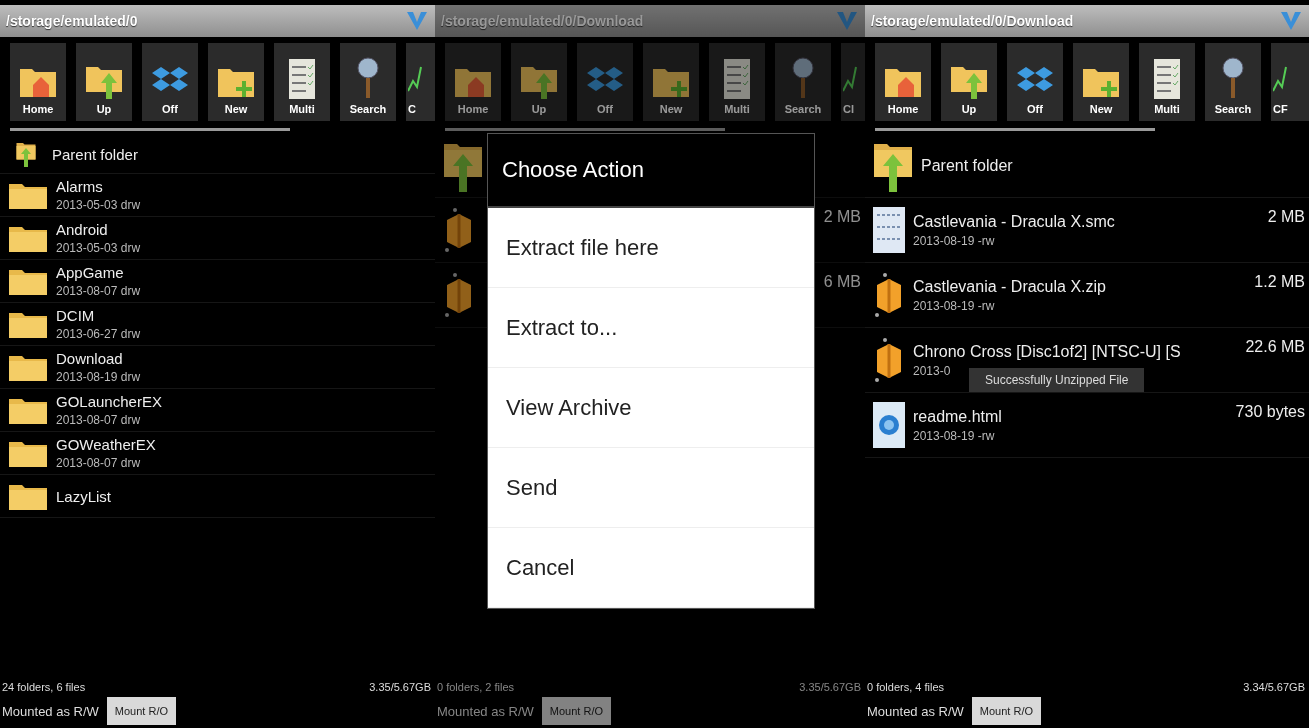  What do you see at coordinates (80, 186) in the screenshot?
I see `file-name: Alarms` at bounding box center [80, 186].